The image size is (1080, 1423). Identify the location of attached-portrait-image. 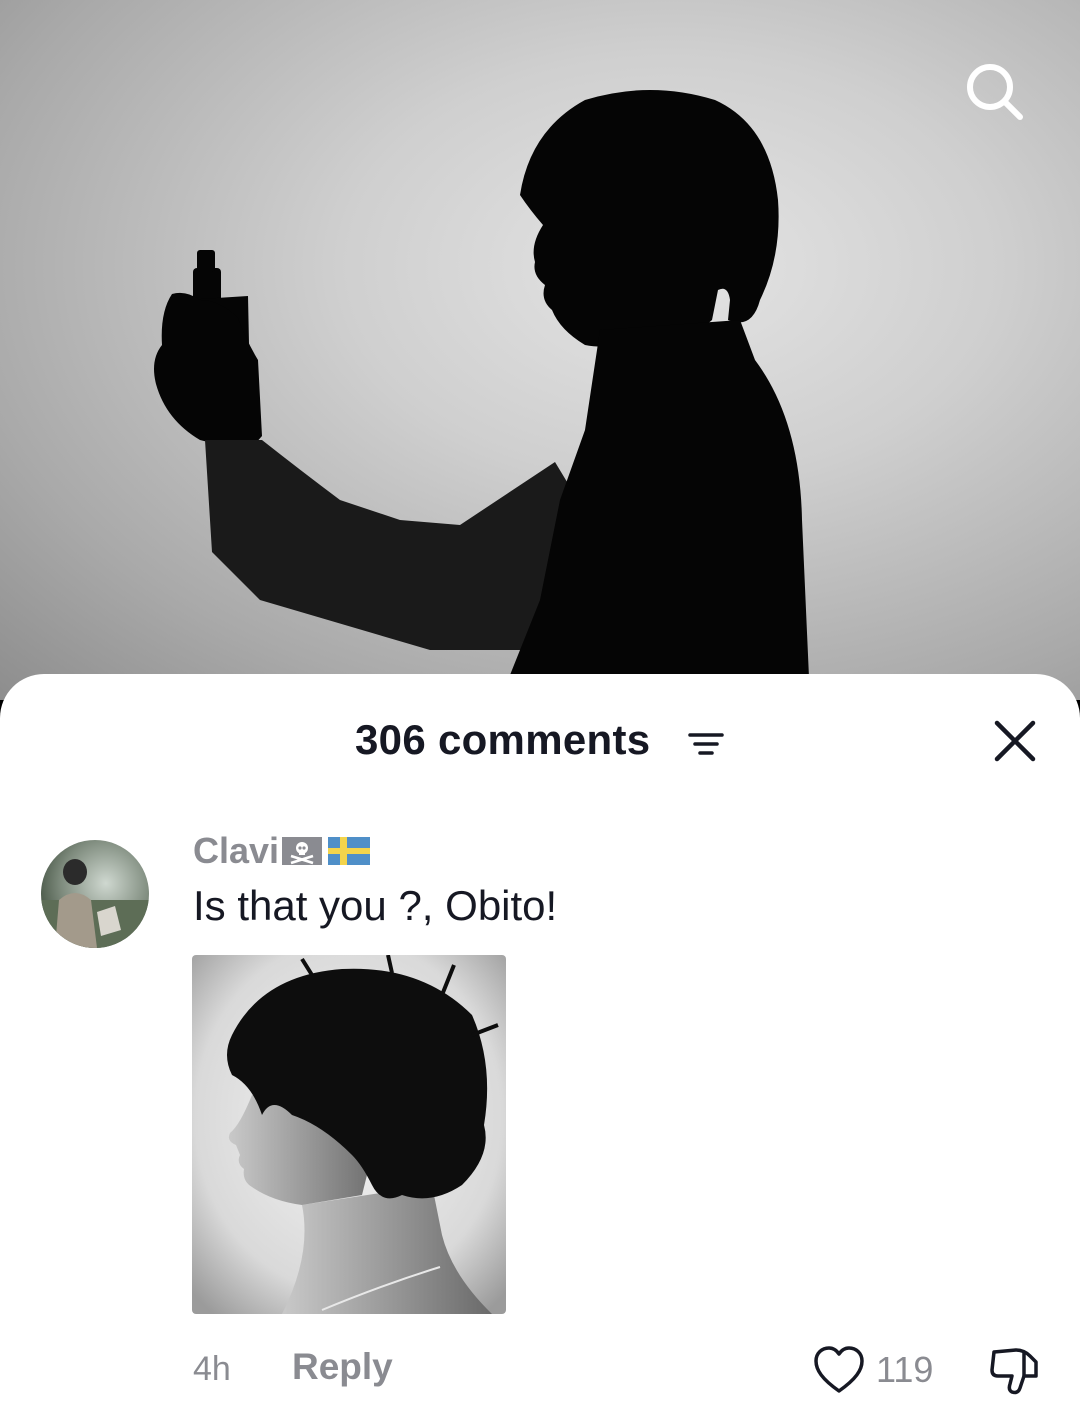
(349, 1134).